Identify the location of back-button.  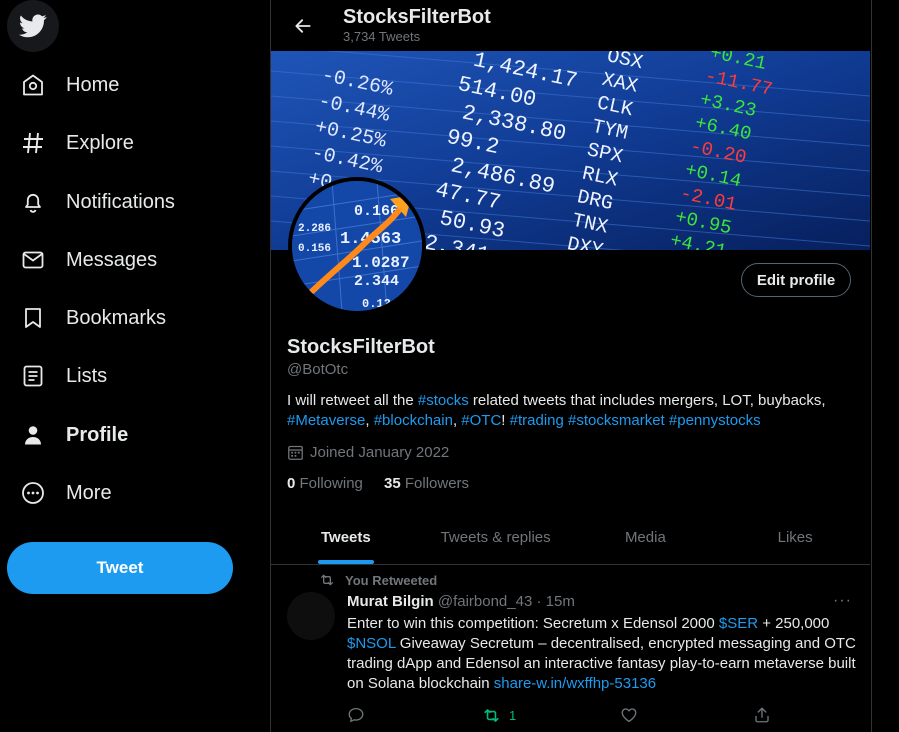
(303, 26).